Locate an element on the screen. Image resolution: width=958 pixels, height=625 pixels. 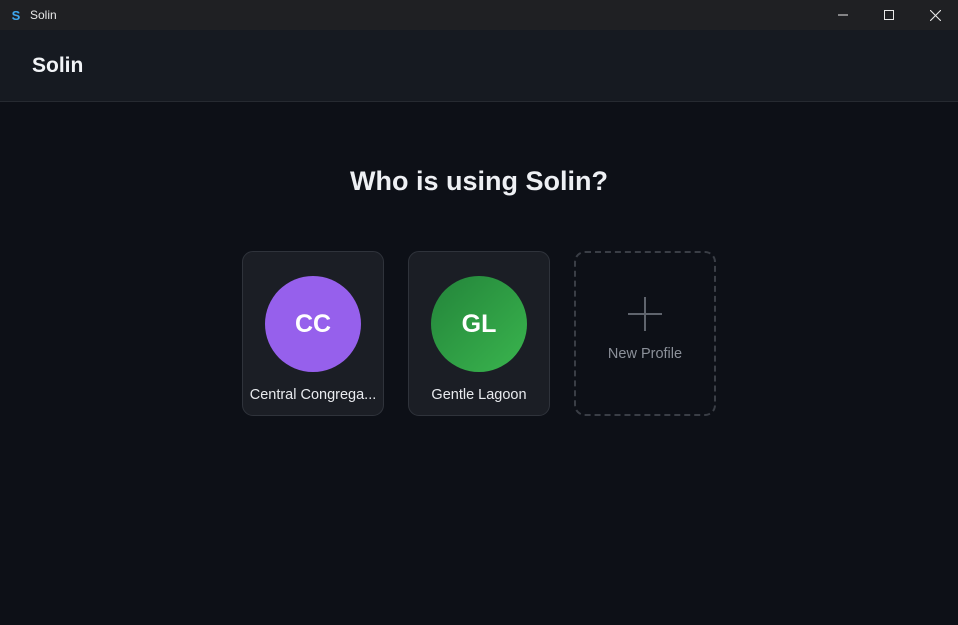
title-bar: S Solin is located at coordinates (479, 15).